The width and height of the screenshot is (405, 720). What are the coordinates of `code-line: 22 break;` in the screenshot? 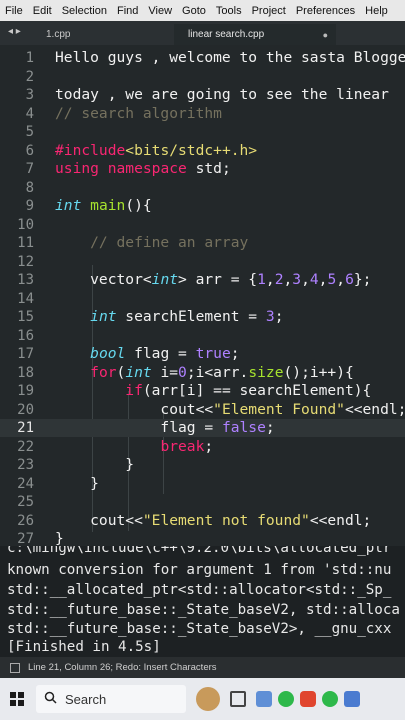 It's located at (202, 447).